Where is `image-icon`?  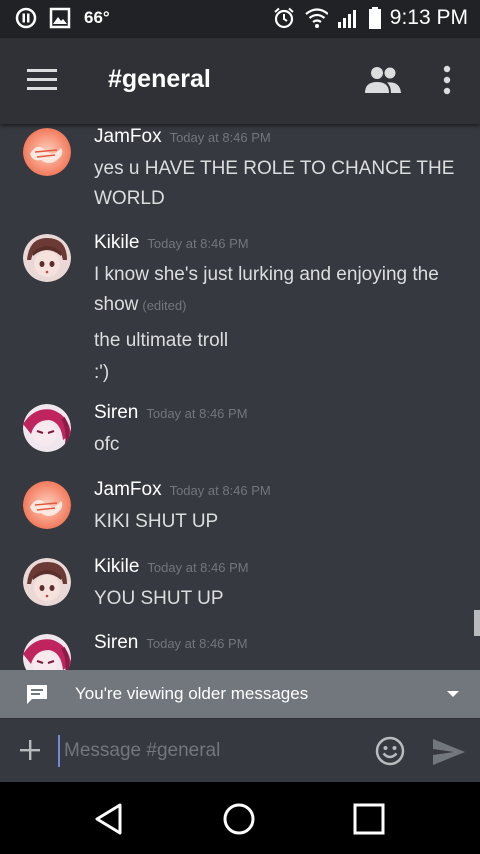
image-icon is located at coordinates (60, 18).